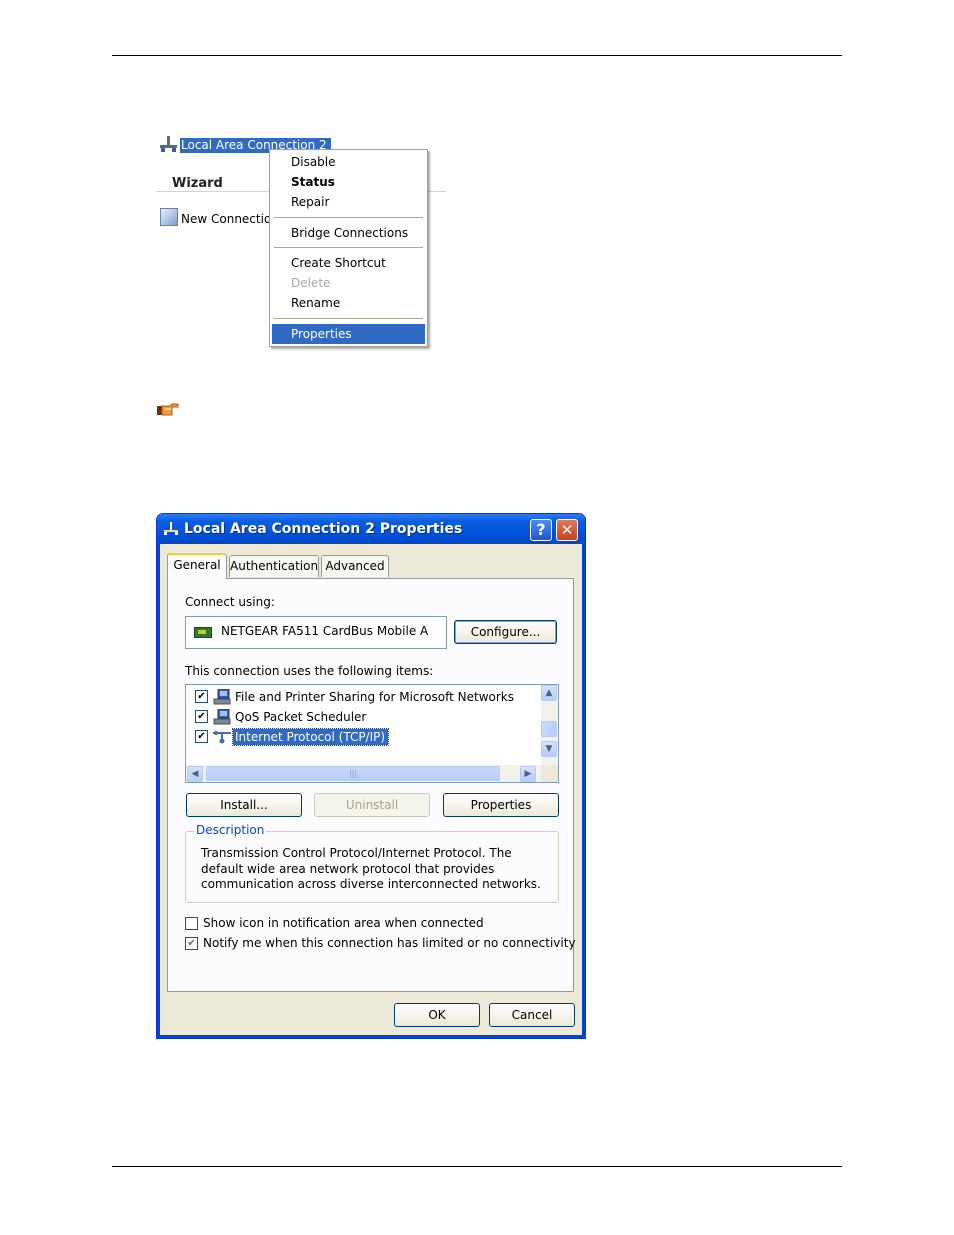 This screenshot has height=1235, width=954. What do you see at coordinates (532, 1015) in the screenshot?
I see `cancel-button: Cancel` at bounding box center [532, 1015].